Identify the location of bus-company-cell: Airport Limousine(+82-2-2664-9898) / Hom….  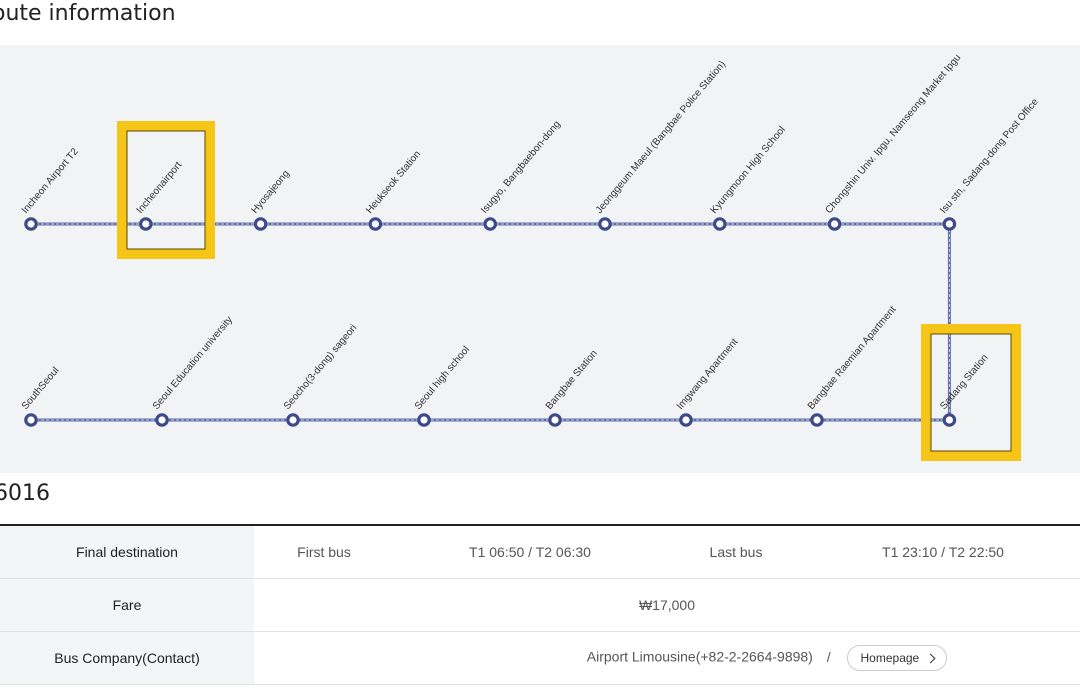
(667, 658).